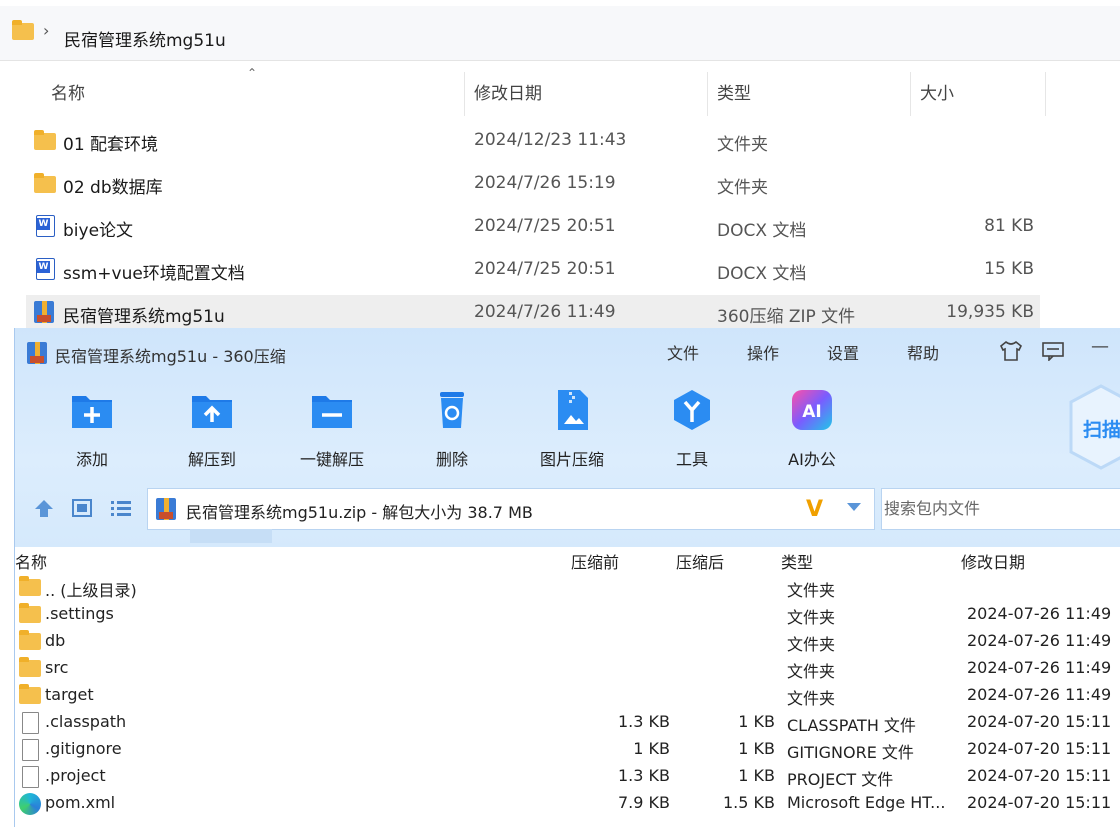 The height and width of the screenshot is (827, 1120). Describe the element at coordinates (814, 509) in the screenshot. I see `v-brand-icon: V` at that location.